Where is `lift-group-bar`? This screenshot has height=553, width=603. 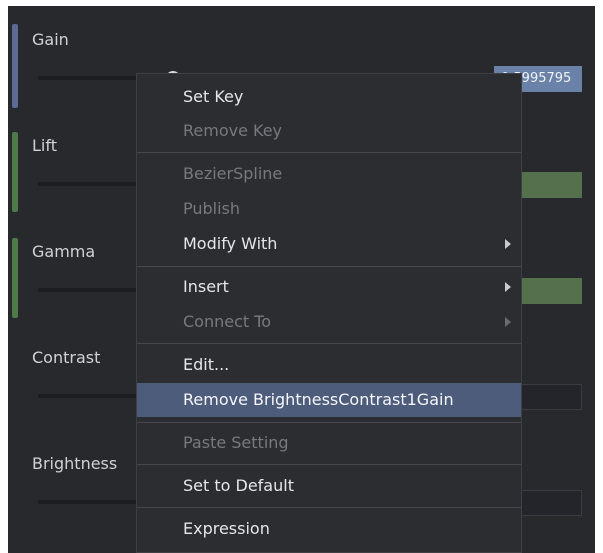 lift-group-bar is located at coordinates (15, 172).